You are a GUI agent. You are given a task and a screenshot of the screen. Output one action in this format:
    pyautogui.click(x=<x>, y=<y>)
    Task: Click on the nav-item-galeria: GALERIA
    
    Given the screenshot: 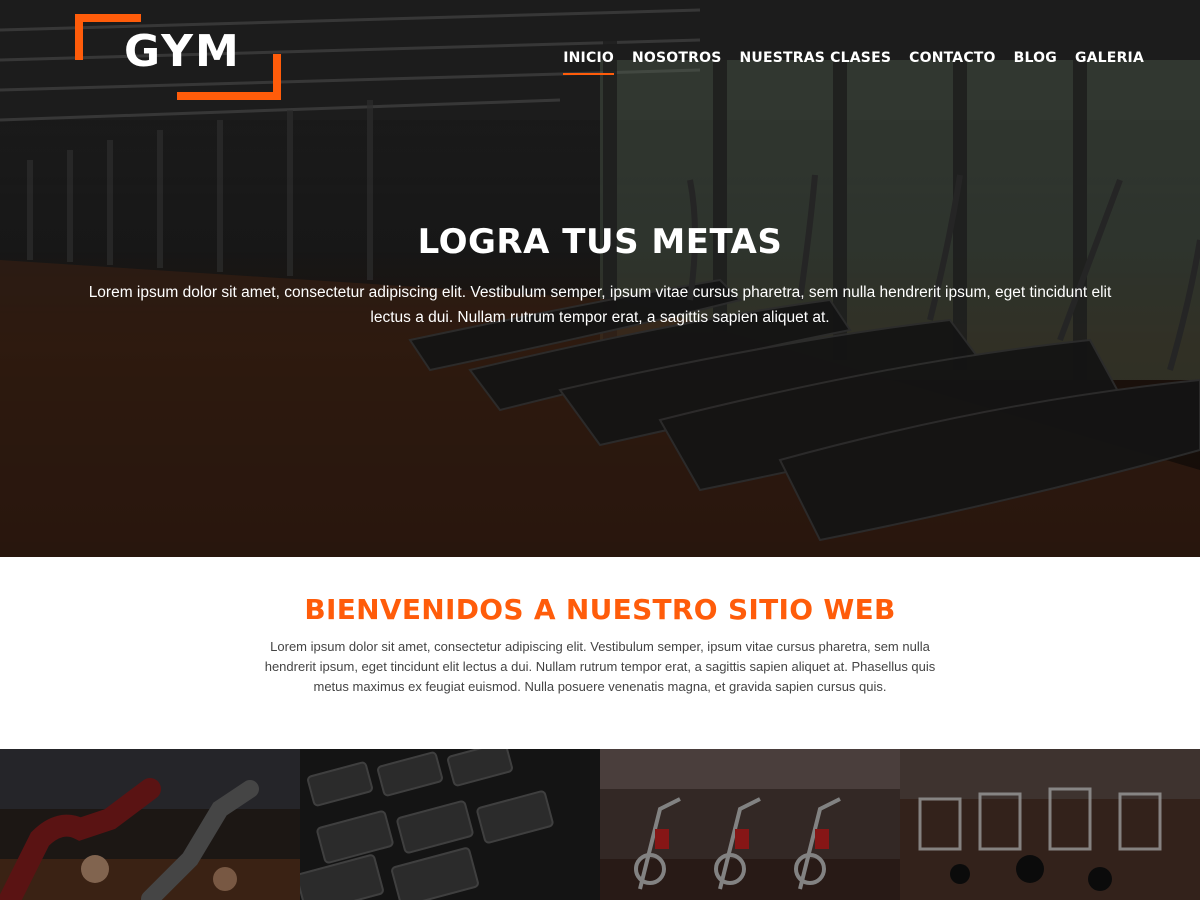 What is the action you would take?
    pyautogui.click(x=1109, y=62)
    